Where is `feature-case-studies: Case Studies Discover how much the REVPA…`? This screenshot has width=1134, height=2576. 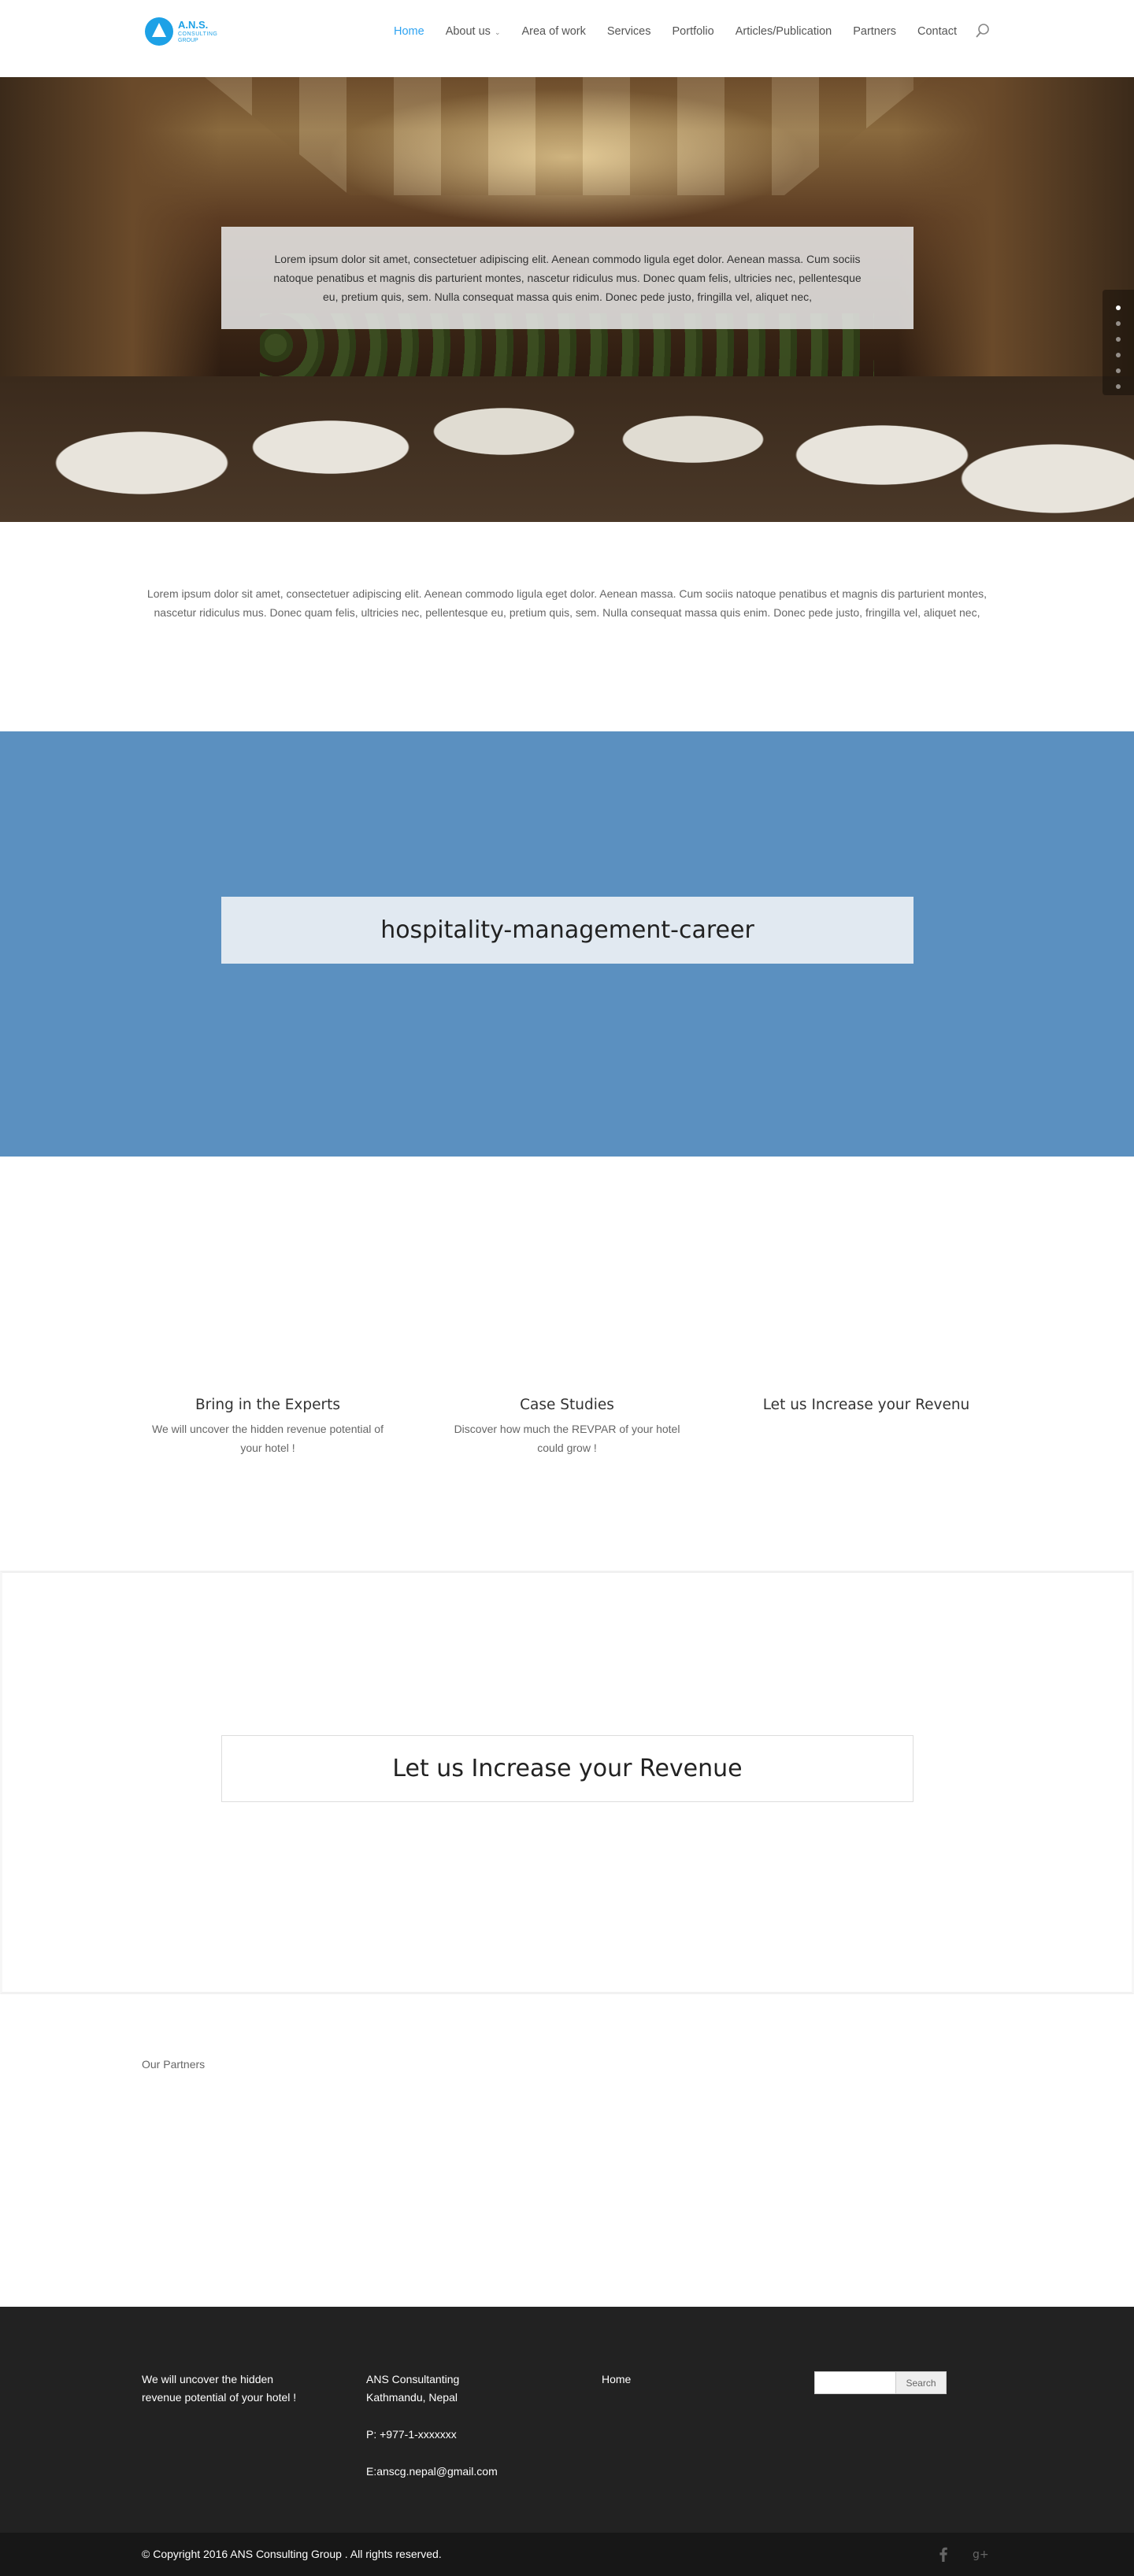
feature-case-studies: Case Studies Discover how much the REVPA… is located at coordinates (567, 1427).